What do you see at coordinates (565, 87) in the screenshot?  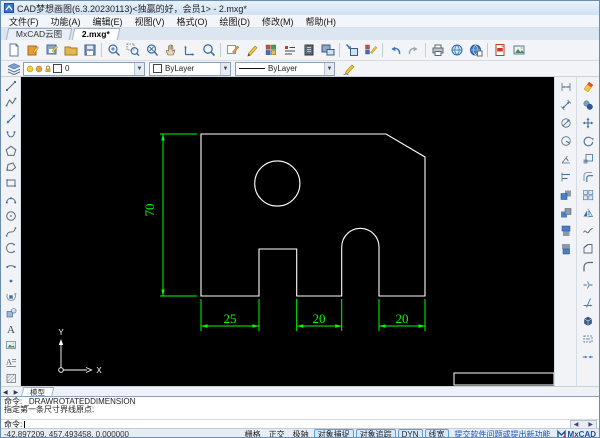 I see `linear-dimension-icon` at bounding box center [565, 87].